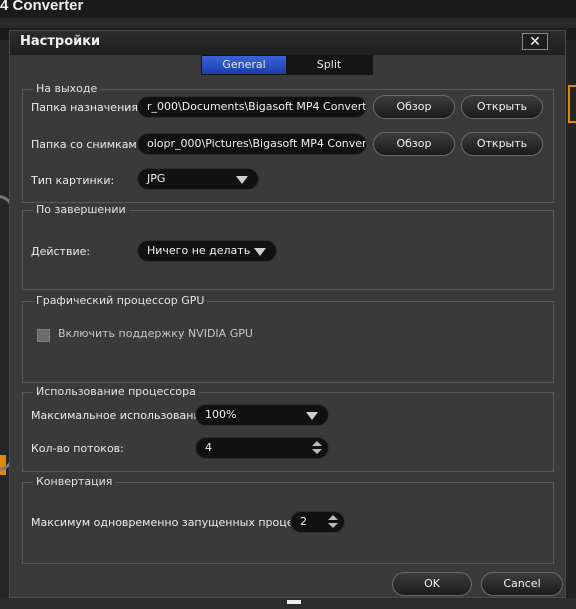 The width and height of the screenshot is (576, 609). I want to click on destination-folder-label: Папка назначения:, so click(86, 107).